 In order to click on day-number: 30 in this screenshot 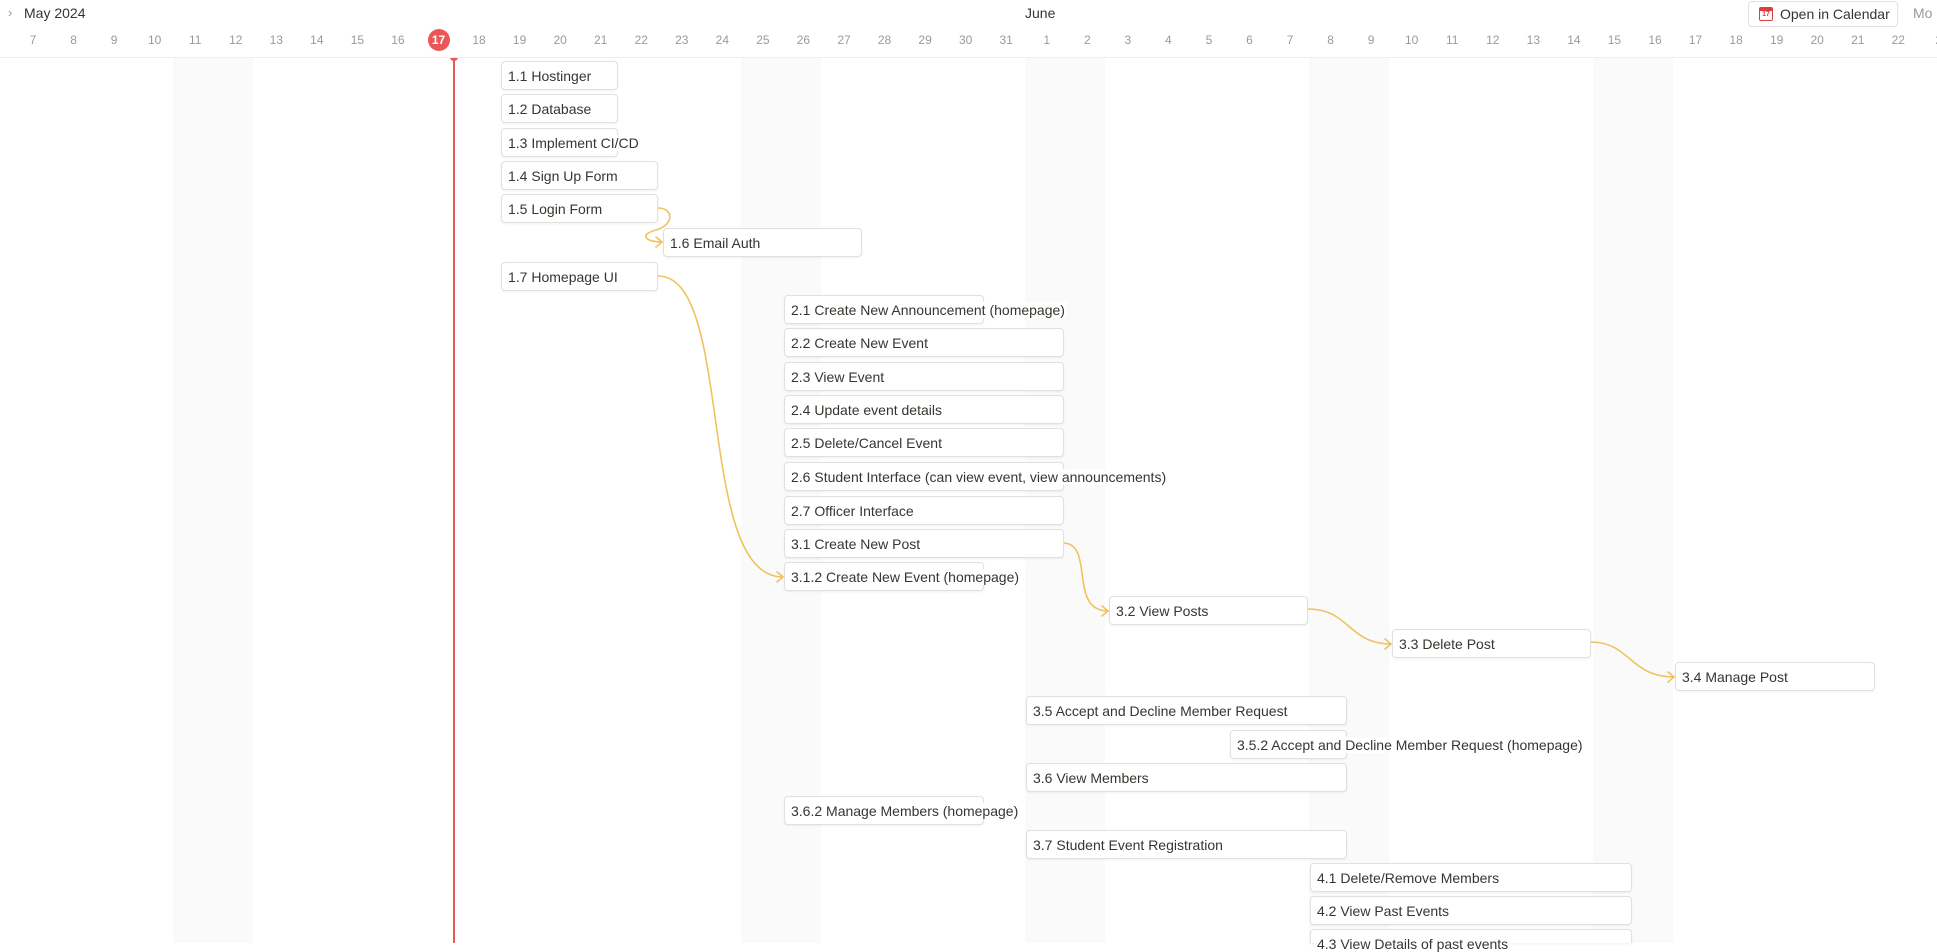, I will do `click(965, 40)`.